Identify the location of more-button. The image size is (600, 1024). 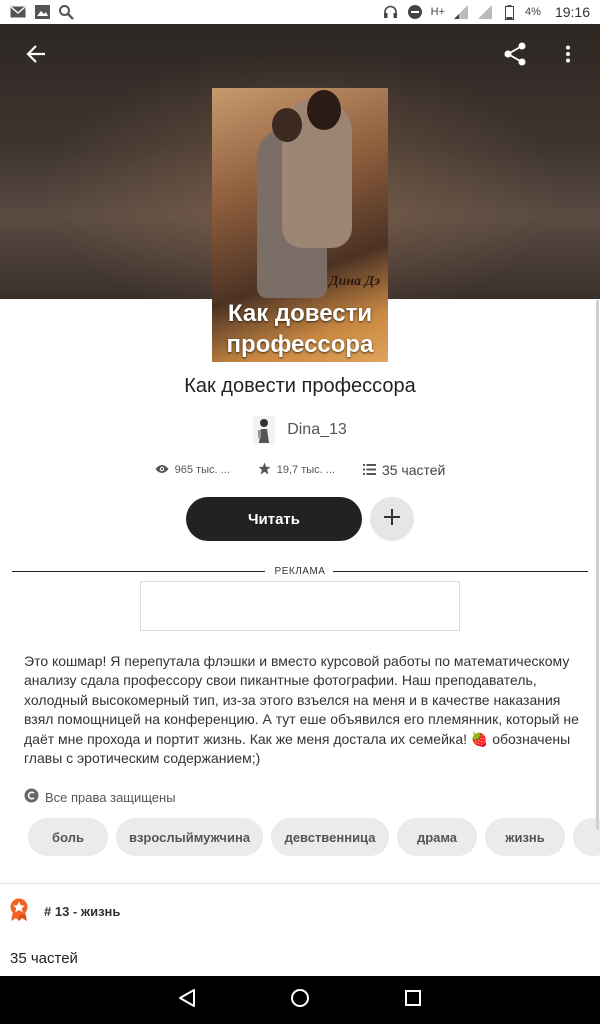
(568, 56).